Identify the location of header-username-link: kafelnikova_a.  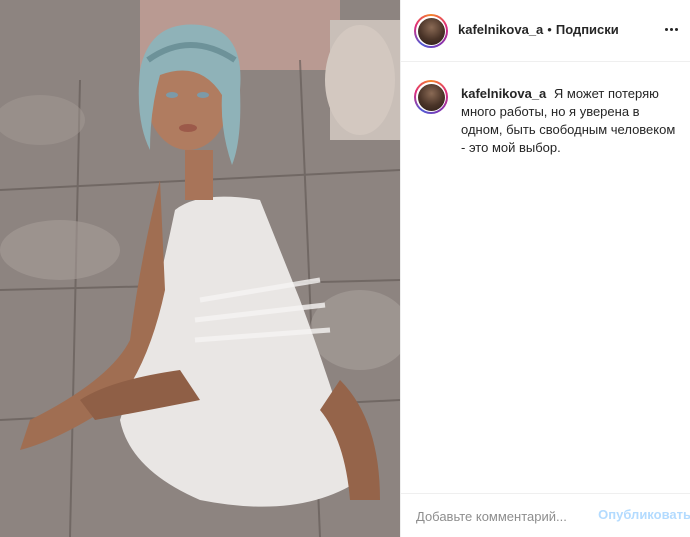
(500, 29).